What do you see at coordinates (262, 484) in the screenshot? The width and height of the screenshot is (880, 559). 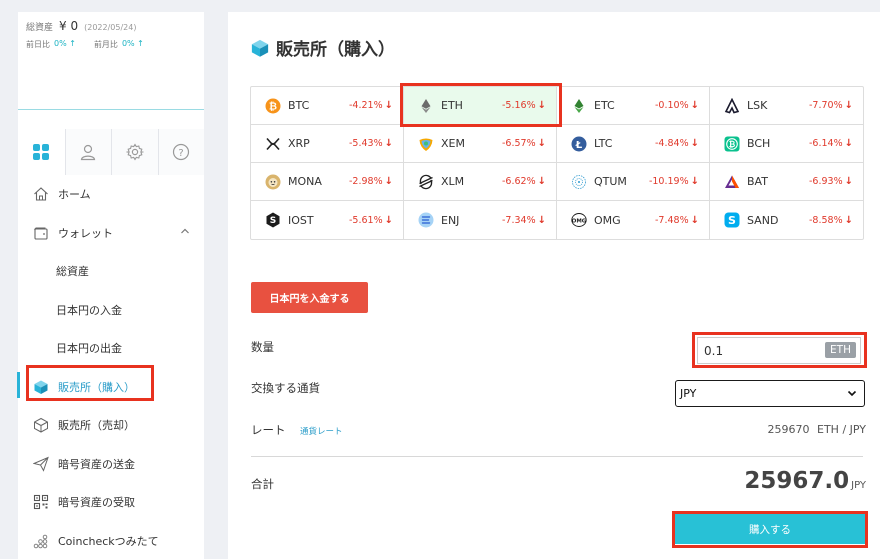 I see `total-label: 合計` at bounding box center [262, 484].